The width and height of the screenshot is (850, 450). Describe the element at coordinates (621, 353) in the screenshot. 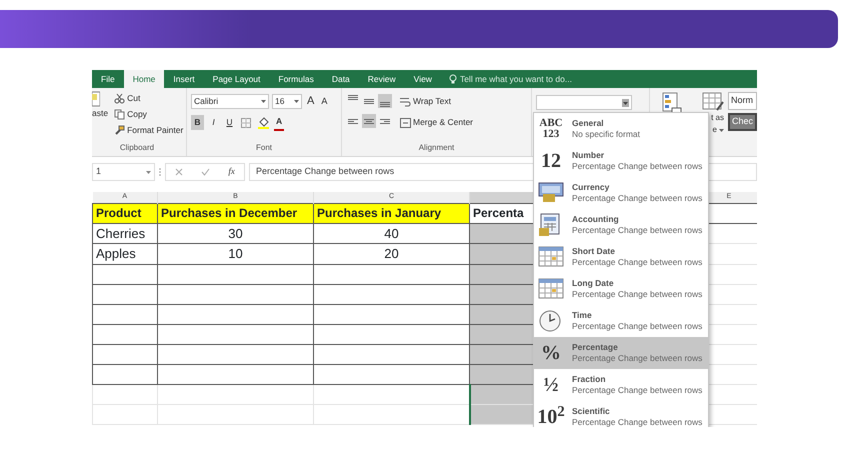

I see `format-option: % Percentage Percentage Change between rows` at that location.